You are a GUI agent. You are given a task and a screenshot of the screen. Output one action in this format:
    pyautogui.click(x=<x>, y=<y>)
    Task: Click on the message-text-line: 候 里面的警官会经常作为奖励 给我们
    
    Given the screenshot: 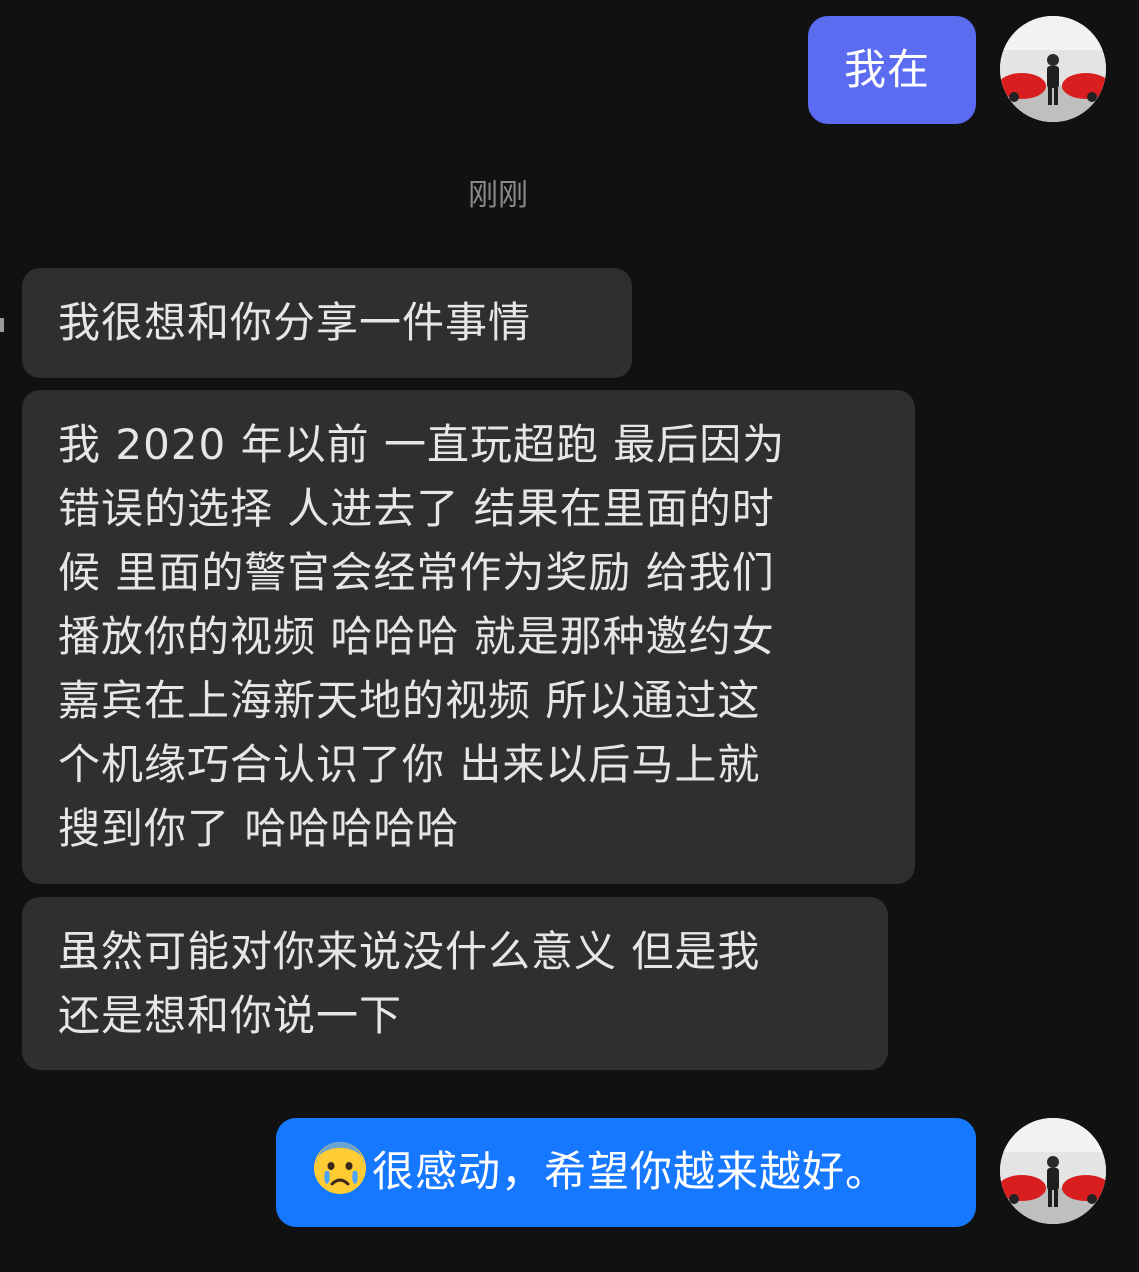 What is the action you would take?
    pyautogui.click(x=416, y=572)
    